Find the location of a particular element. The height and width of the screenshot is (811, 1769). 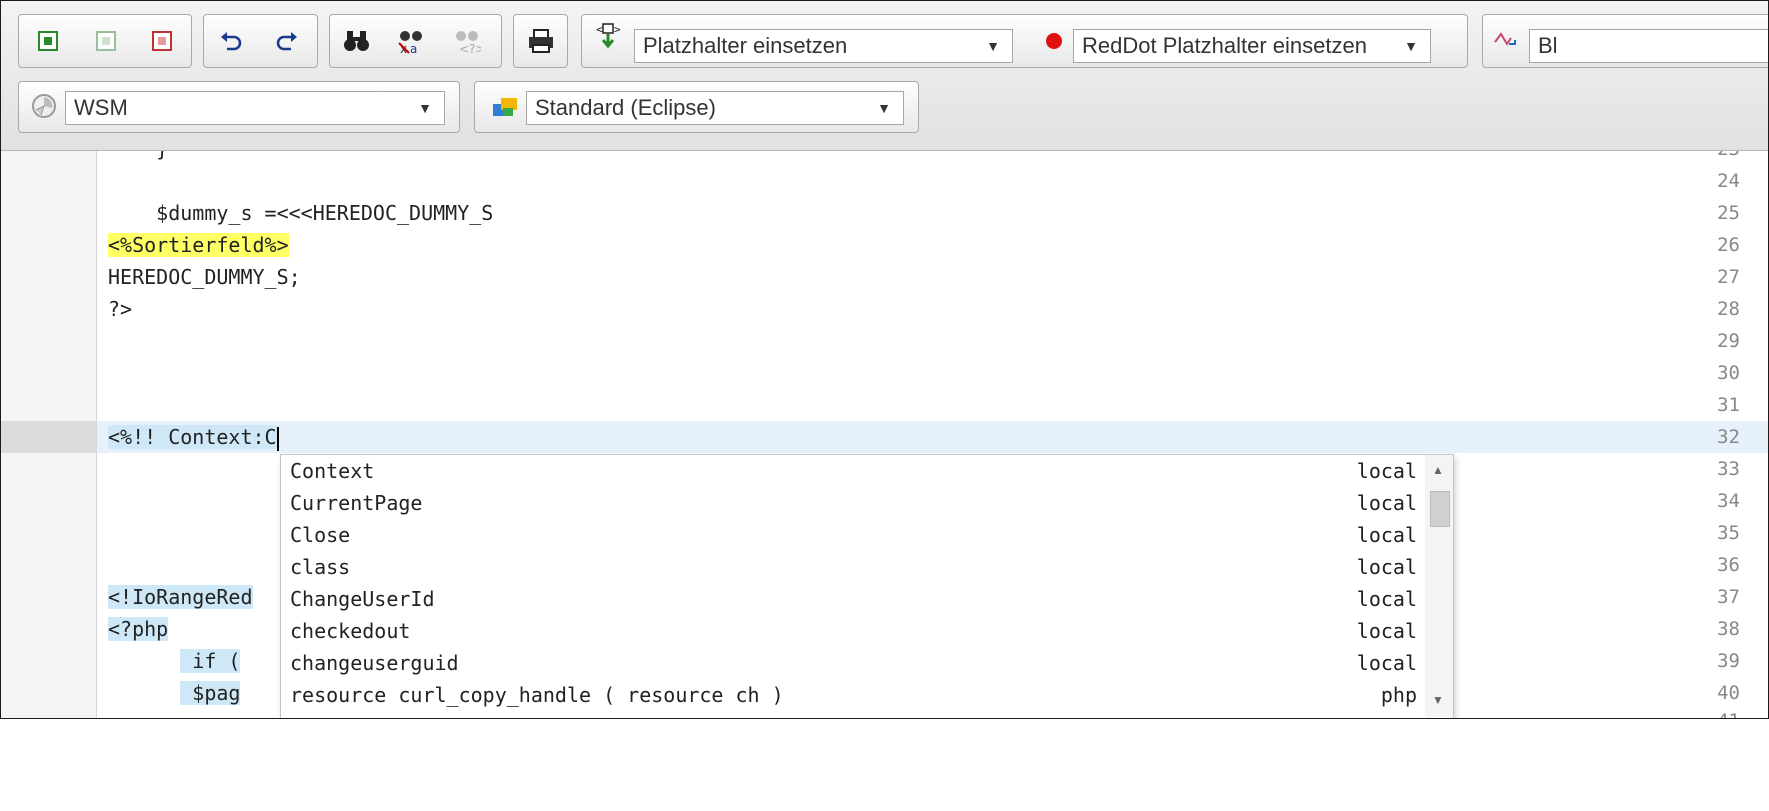

context-token: <%!! Context:C is located at coordinates (192, 437).